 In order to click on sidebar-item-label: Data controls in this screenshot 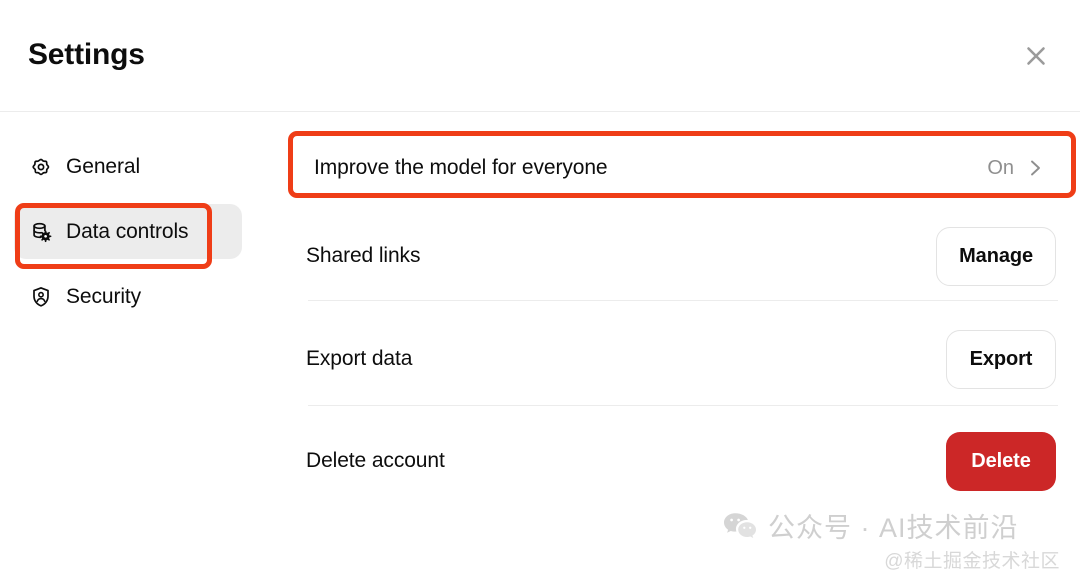, I will do `click(127, 231)`.